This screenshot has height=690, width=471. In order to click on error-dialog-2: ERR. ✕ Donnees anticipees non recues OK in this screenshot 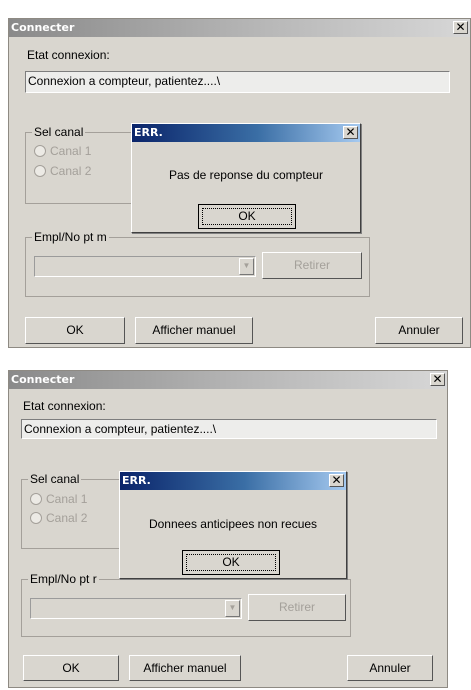, I will do `click(233, 525)`.